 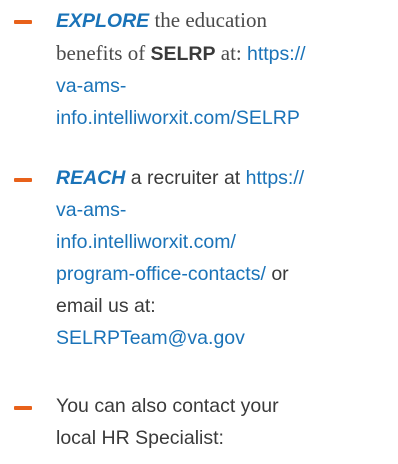 What do you see at coordinates (276, 54) in the screenshot?
I see `selrp-link-part-1: https://` at bounding box center [276, 54].